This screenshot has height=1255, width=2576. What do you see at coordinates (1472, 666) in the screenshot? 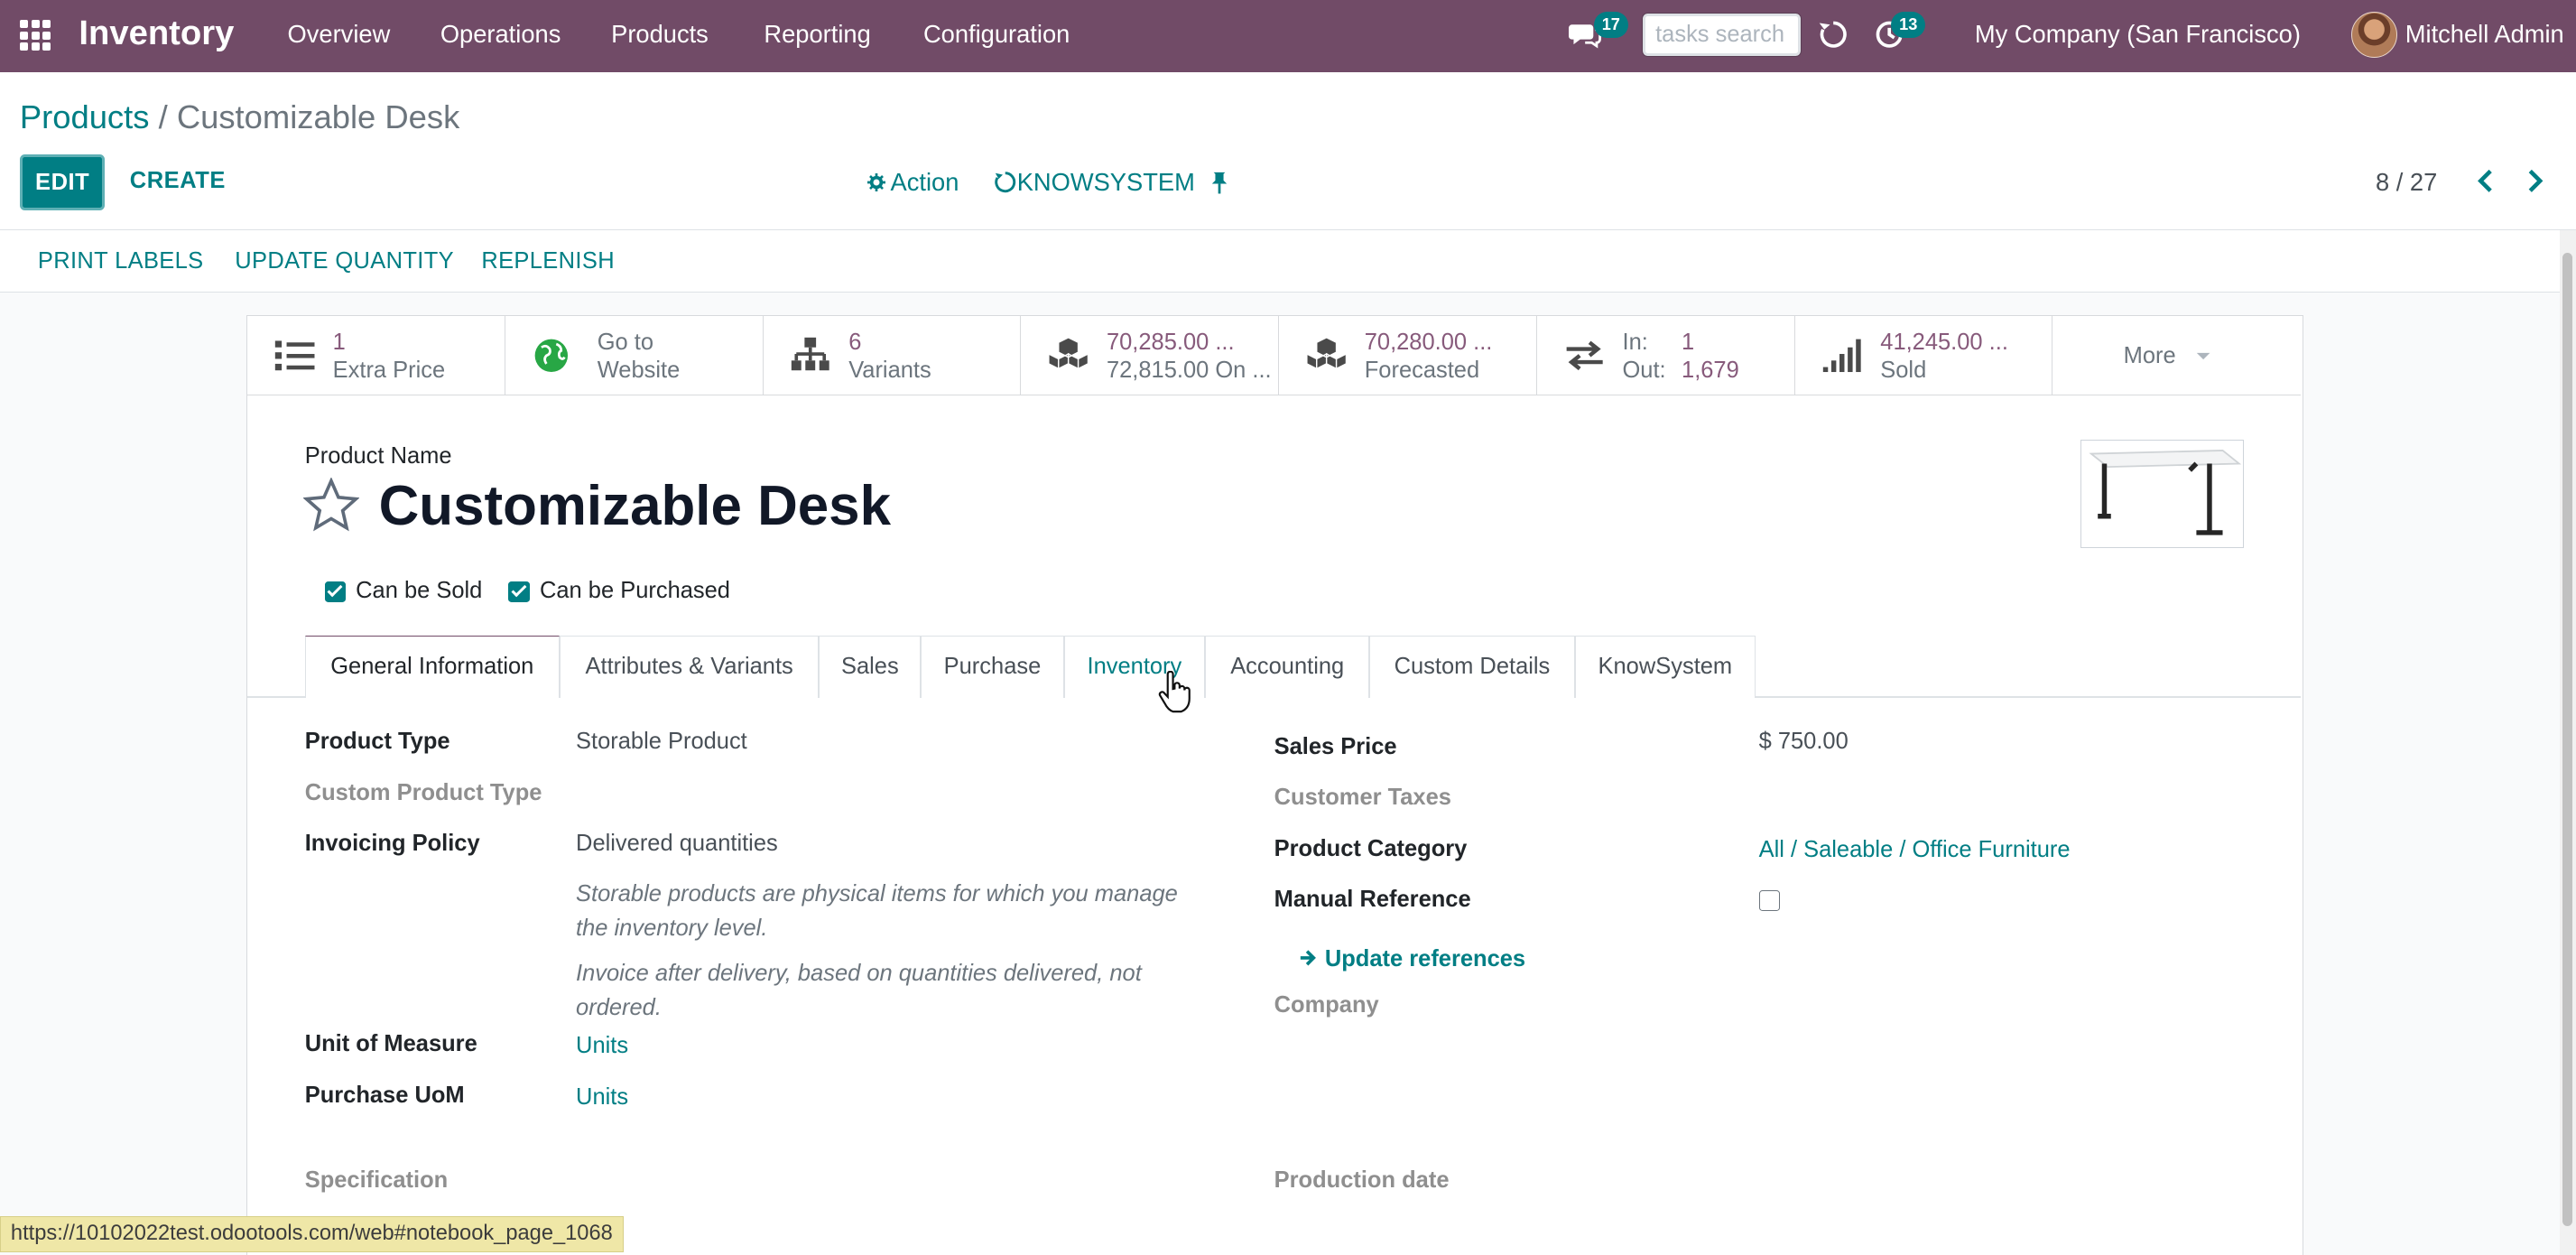
I see `tab-custom-details: Custom Details` at bounding box center [1472, 666].